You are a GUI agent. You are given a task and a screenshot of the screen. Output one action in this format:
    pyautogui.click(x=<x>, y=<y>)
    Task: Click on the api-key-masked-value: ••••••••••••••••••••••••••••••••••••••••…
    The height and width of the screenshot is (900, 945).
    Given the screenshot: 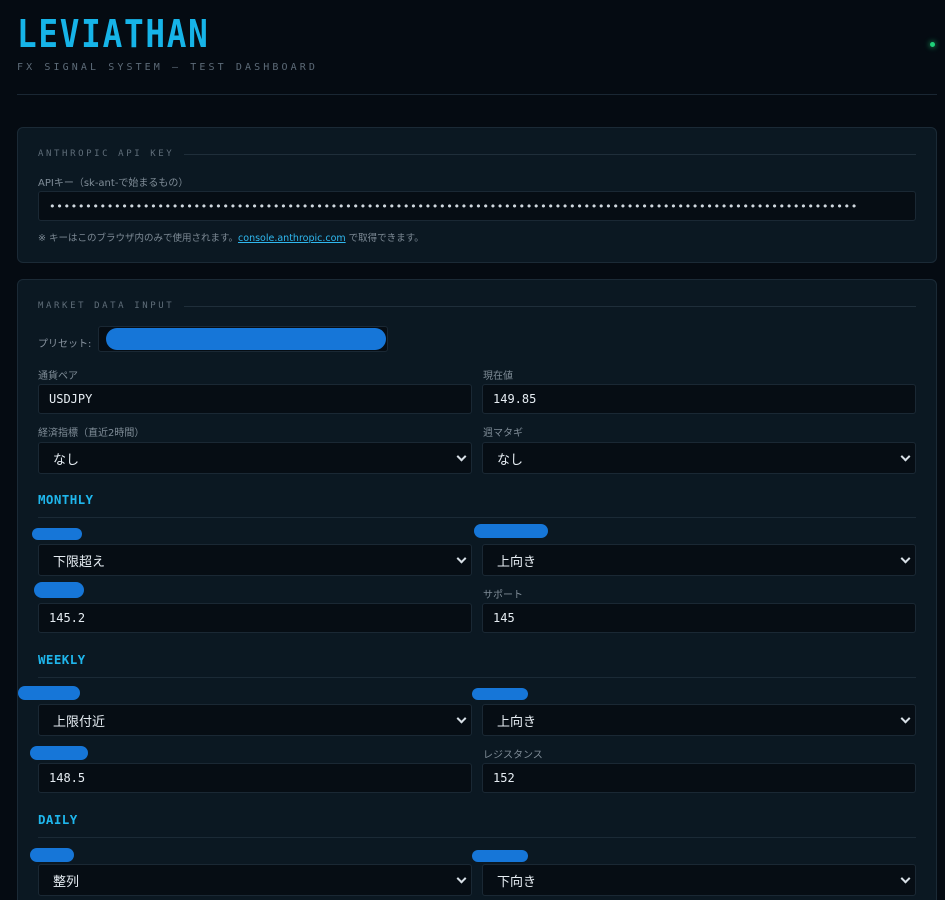 What is the action you would take?
    pyautogui.click(x=453, y=206)
    